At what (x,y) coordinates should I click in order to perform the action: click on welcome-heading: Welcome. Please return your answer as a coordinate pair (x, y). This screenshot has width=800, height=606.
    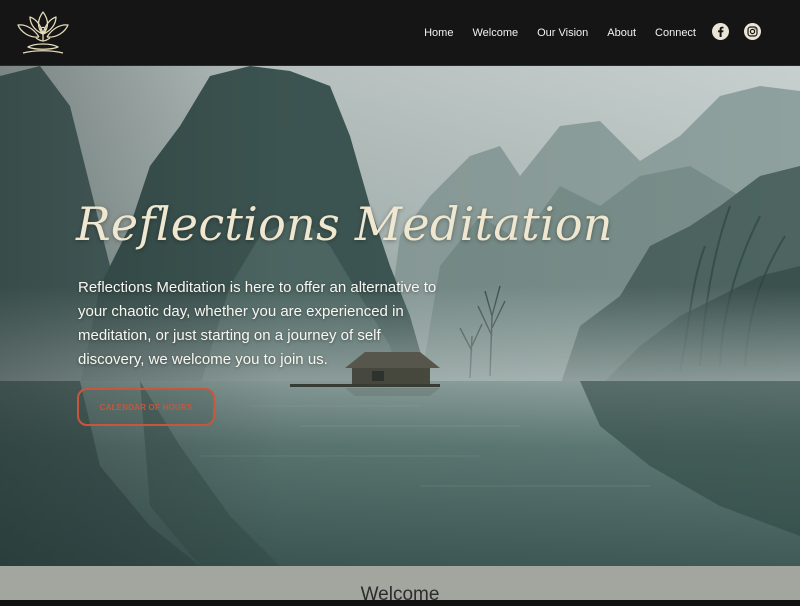
    Looking at the image, I should click on (400, 594).